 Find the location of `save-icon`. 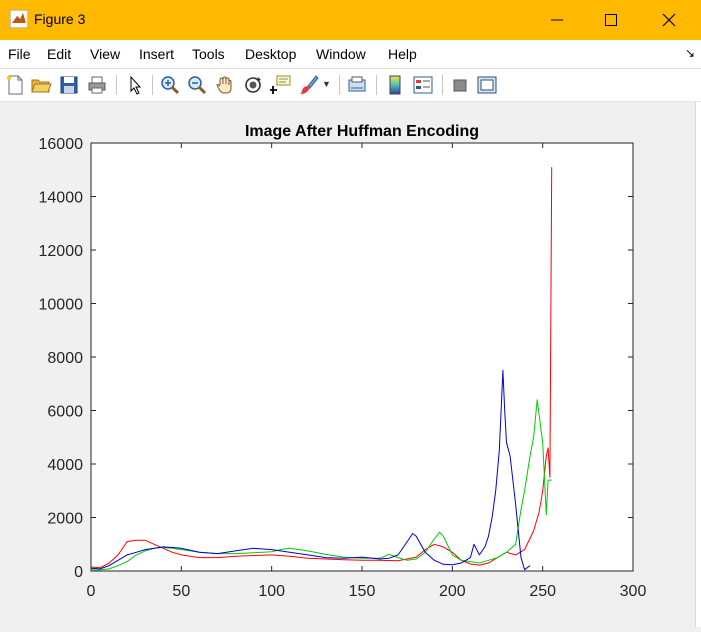

save-icon is located at coordinates (69, 85).